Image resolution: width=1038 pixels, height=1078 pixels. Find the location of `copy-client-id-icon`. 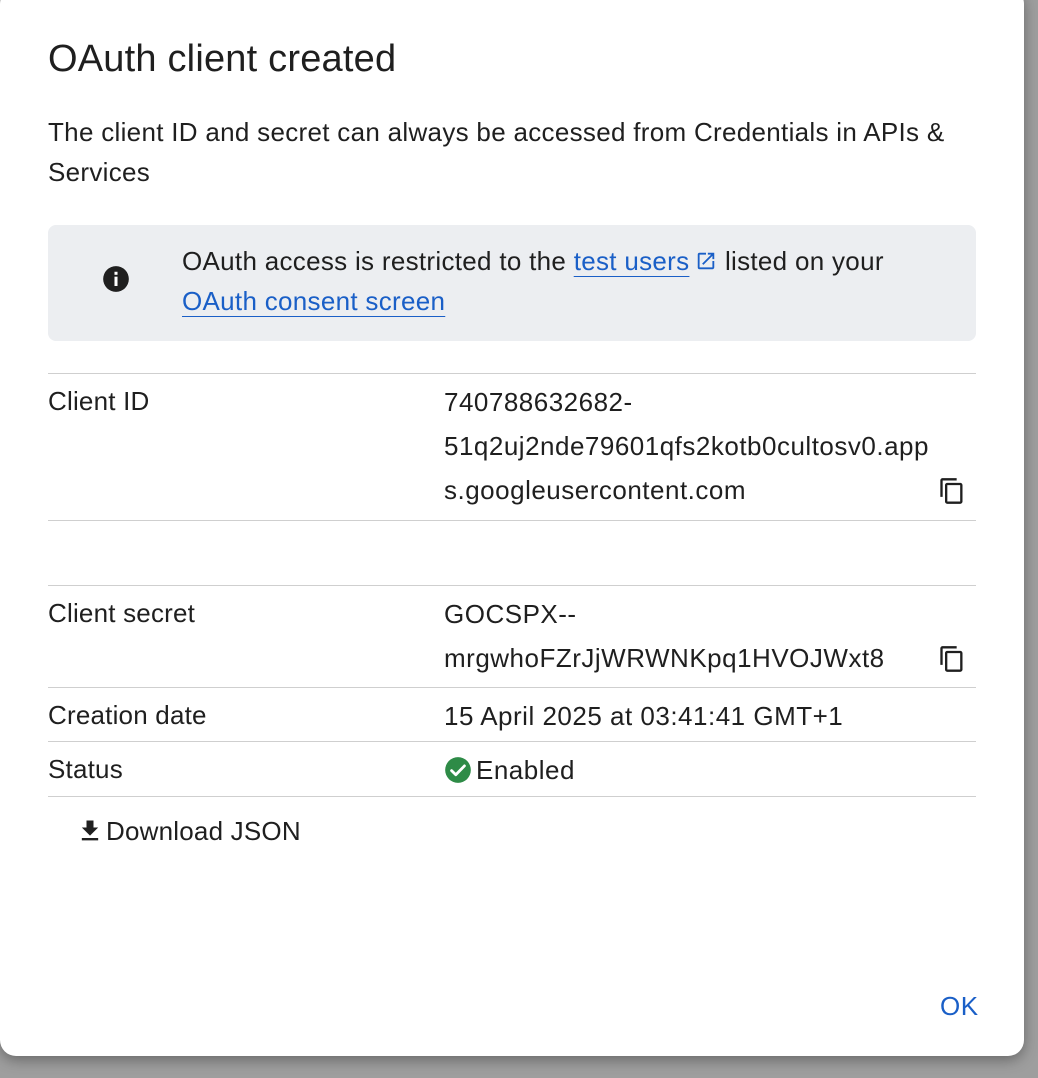

copy-client-id-icon is located at coordinates (952, 491).